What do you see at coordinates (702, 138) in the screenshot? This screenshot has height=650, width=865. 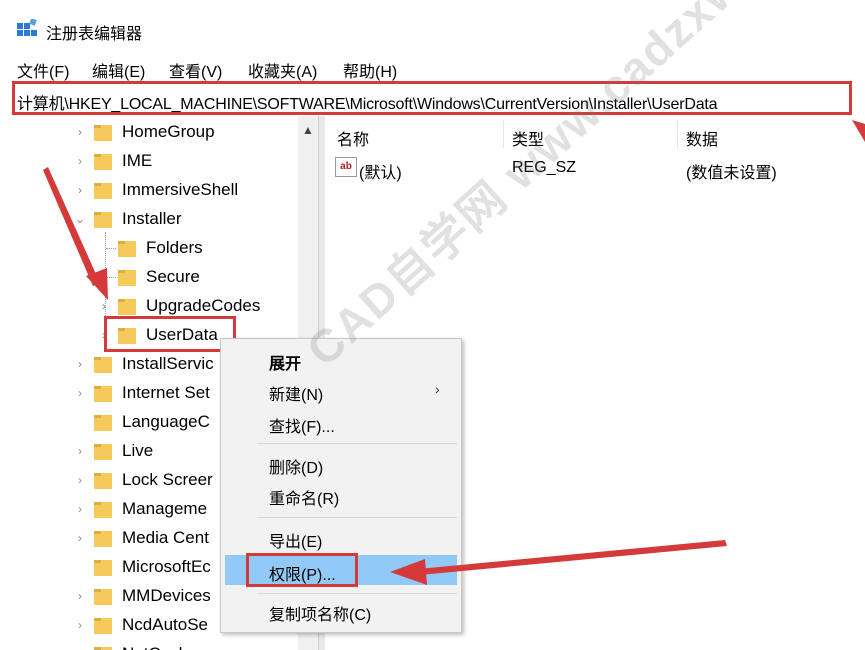 I see `column-header-data: 数据` at bounding box center [702, 138].